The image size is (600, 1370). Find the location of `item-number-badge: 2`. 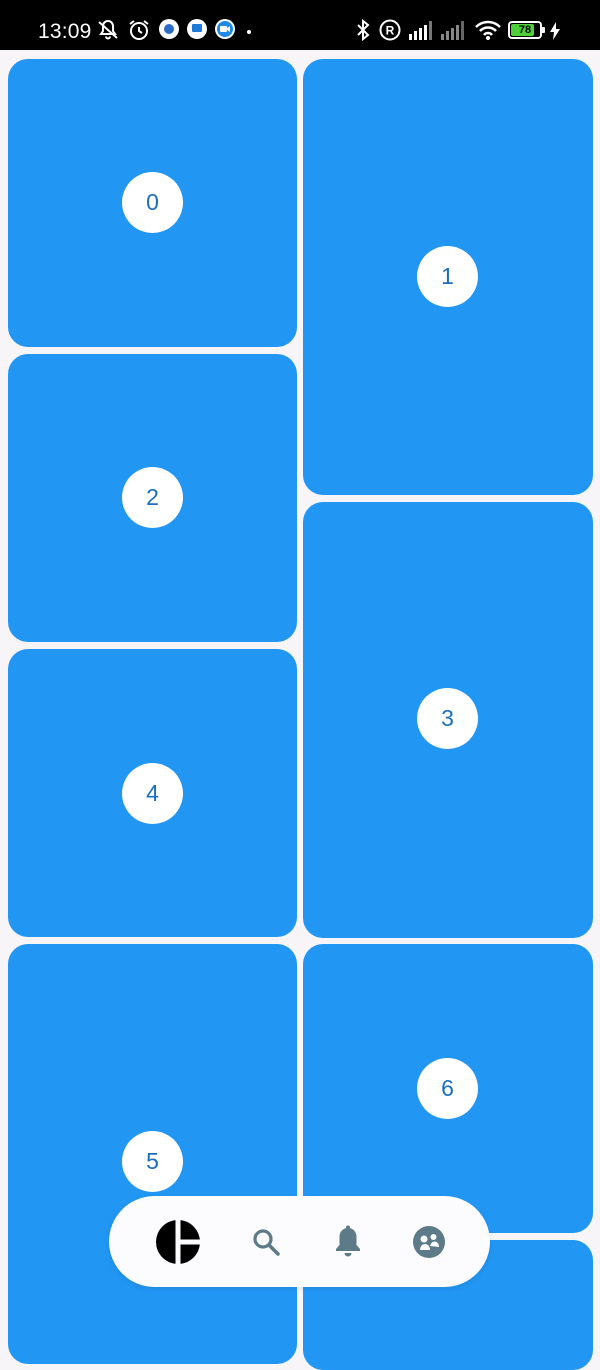

item-number-badge: 2 is located at coordinates (152, 497).